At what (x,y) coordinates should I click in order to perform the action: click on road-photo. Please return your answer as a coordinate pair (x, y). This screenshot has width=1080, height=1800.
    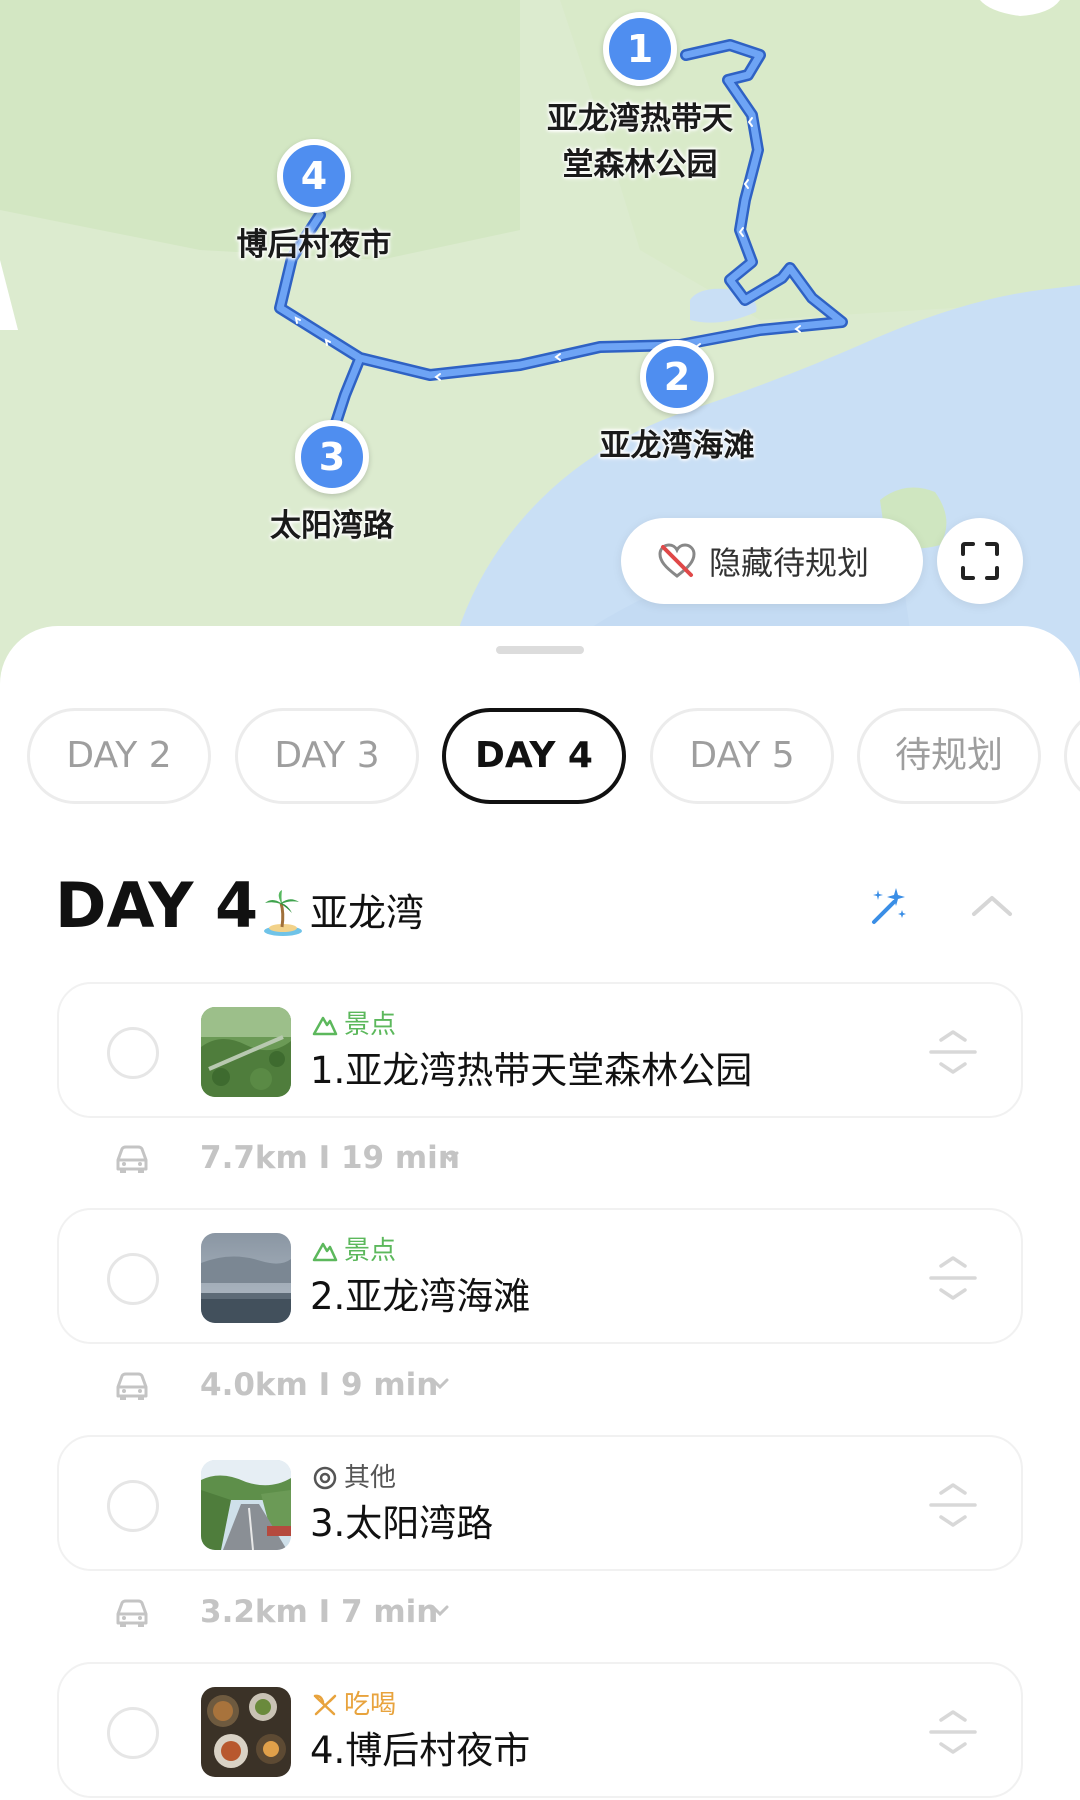
    Looking at the image, I should click on (246, 1505).